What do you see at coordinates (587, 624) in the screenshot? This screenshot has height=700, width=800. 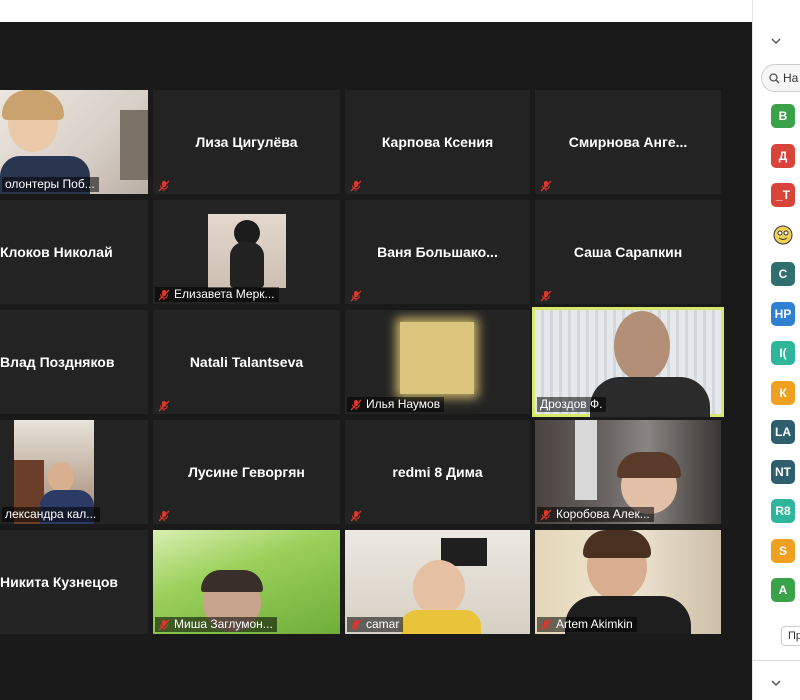 I see `participant-name-tag: Artem Akimkin` at bounding box center [587, 624].